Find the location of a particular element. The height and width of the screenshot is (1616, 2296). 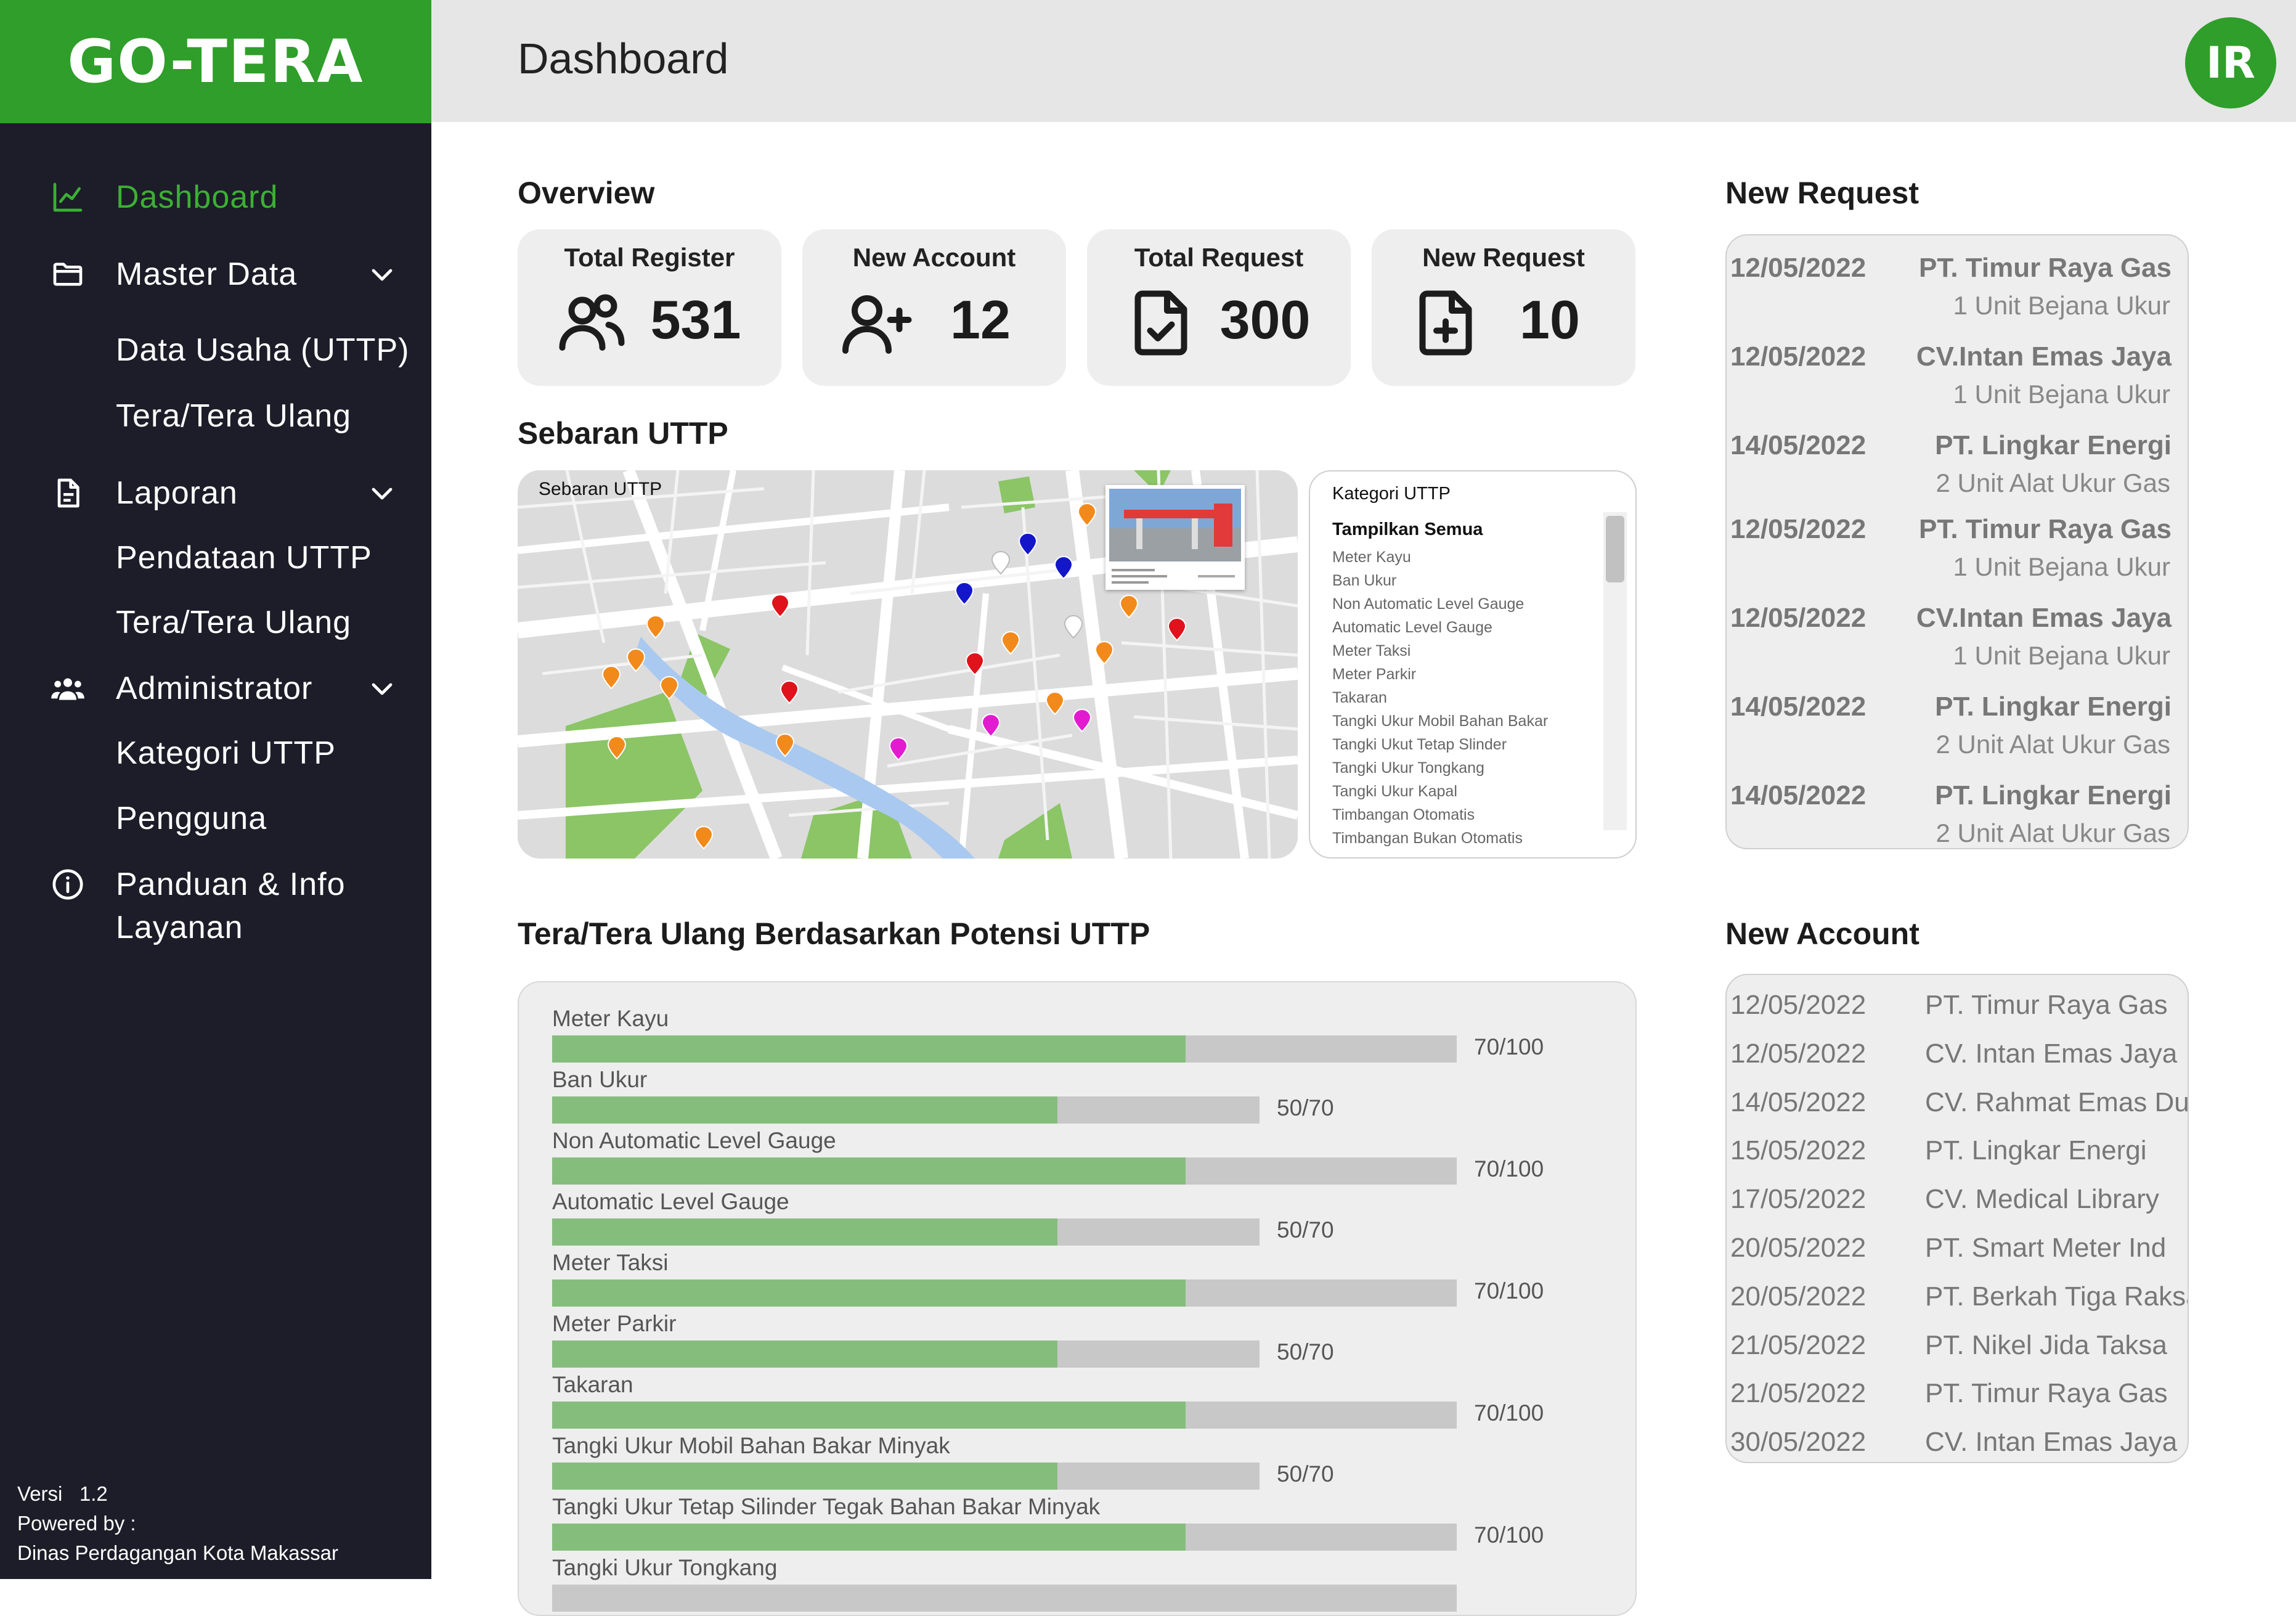

user-avatar: IR is located at coordinates (2230, 63).